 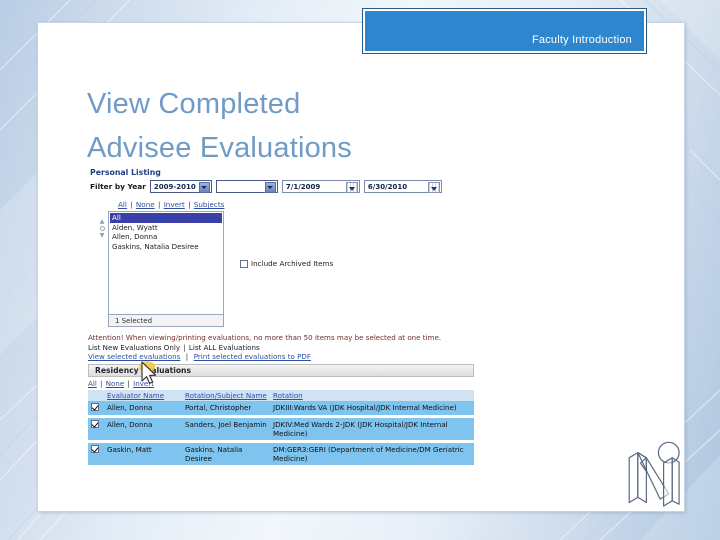 What do you see at coordinates (226, 396) in the screenshot?
I see `column-header-rotation-subject-name: Rotation/Subject Name` at bounding box center [226, 396].